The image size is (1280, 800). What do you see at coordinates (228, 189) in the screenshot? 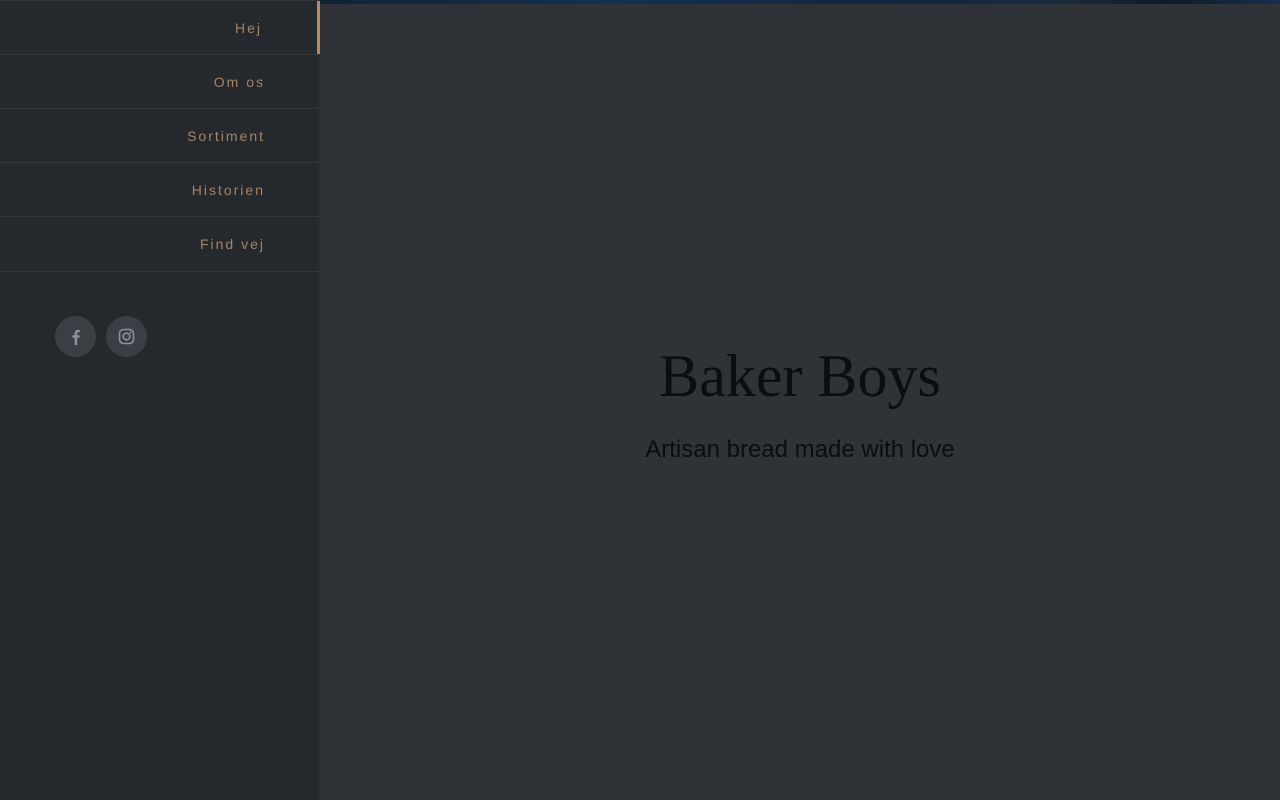
I see `nav-item-label: Historien` at bounding box center [228, 189].